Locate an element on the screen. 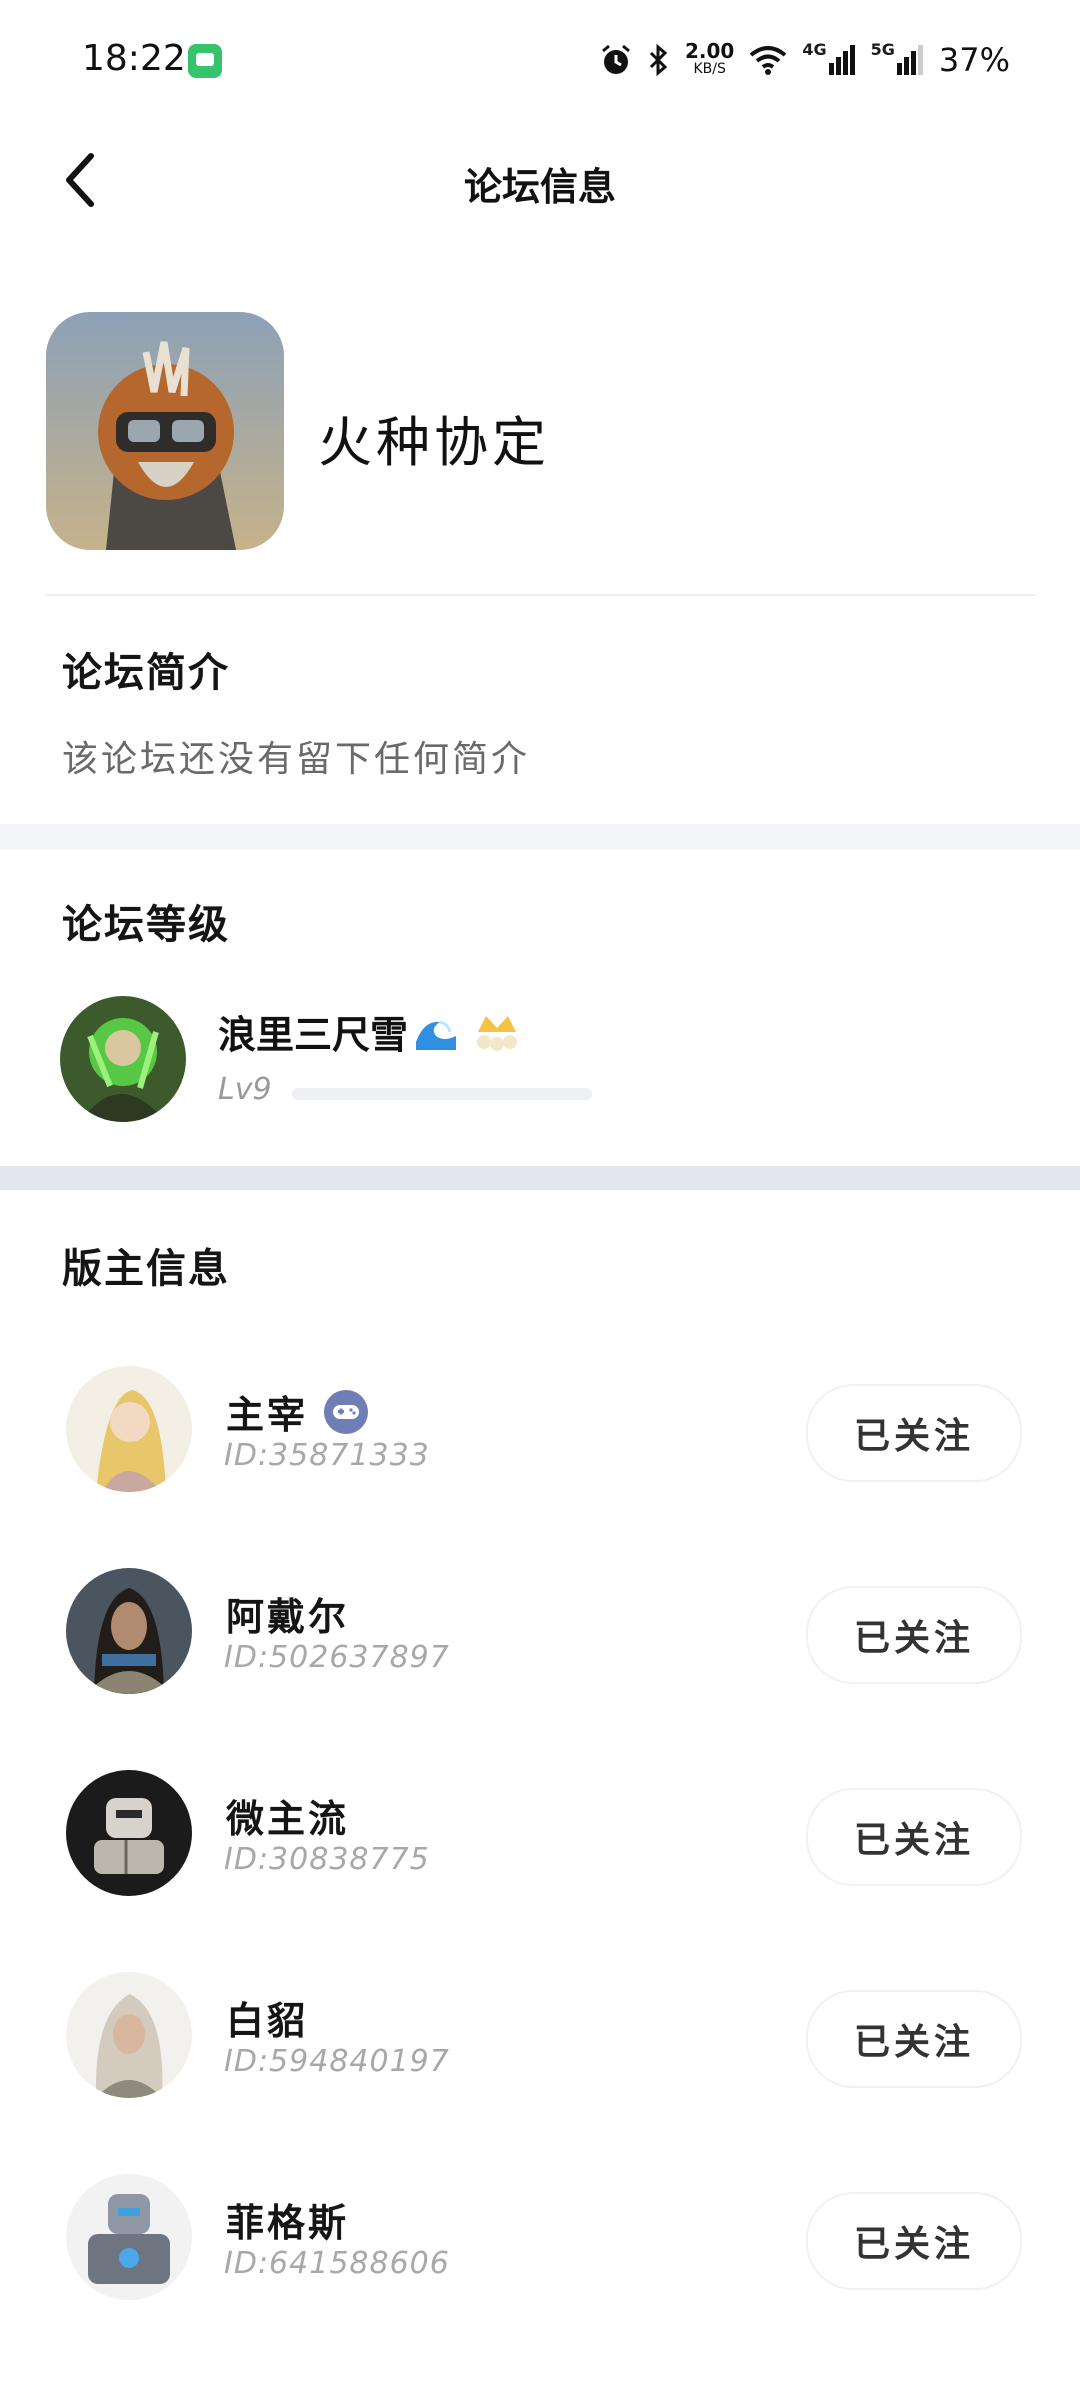  status-time: 18:22 is located at coordinates (134, 58).